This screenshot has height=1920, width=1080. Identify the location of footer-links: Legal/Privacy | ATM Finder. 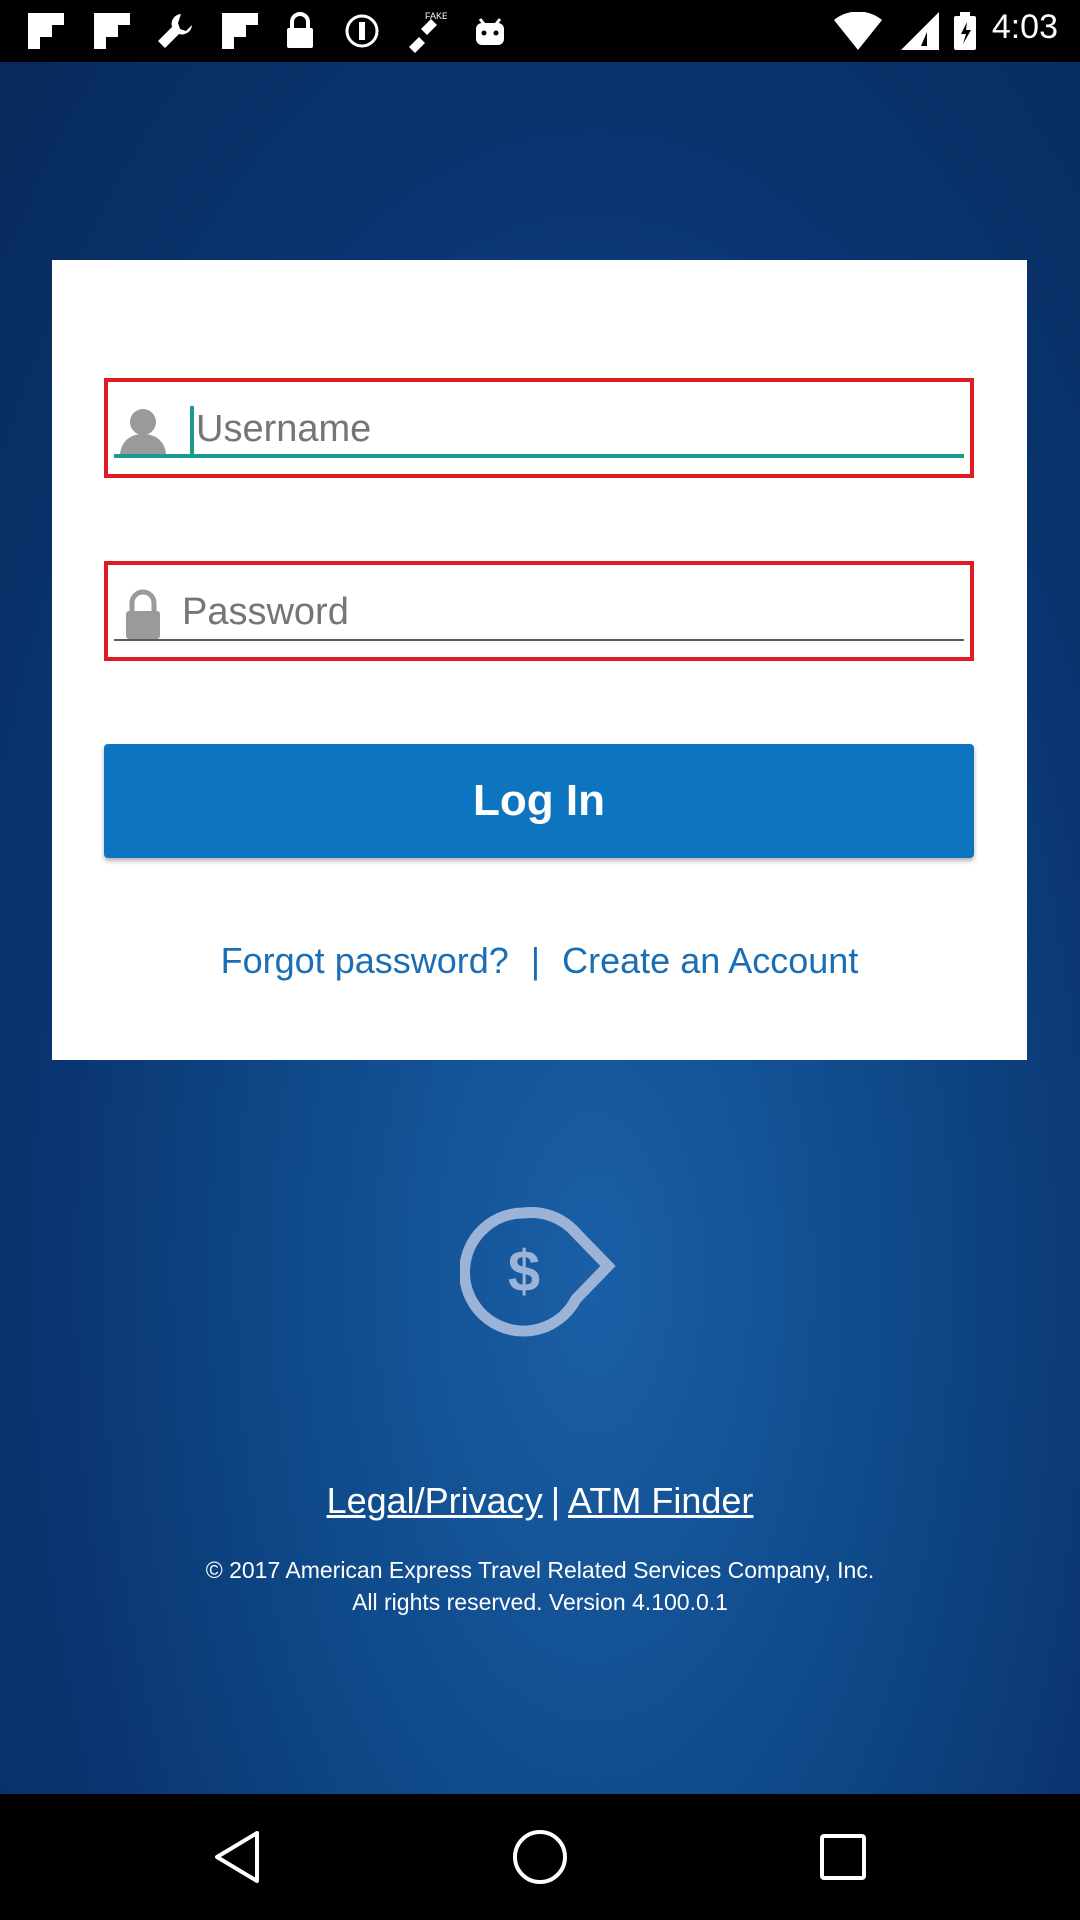
(540, 1501).